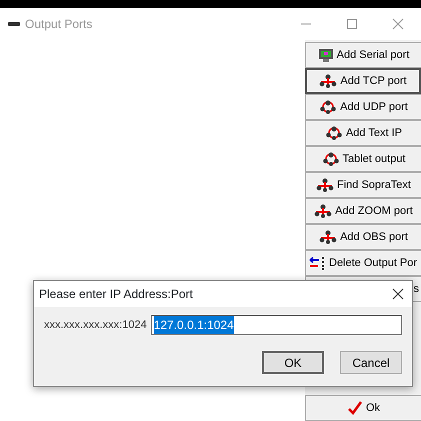 The width and height of the screenshot is (421, 421). What do you see at coordinates (354, 408) in the screenshot?
I see `check-icon` at bounding box center [354, 408].